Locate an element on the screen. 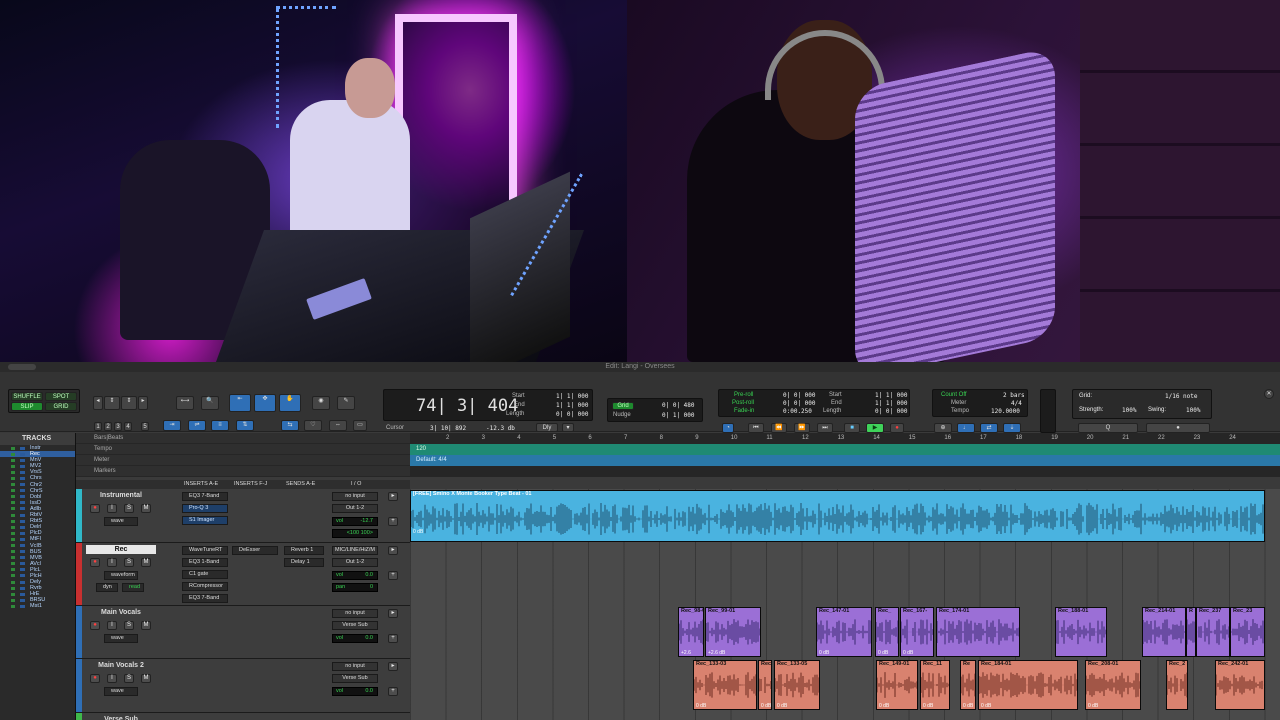 The image size is (1280, 720). zoom-preset-2: 2 is located at coordinates (108, 426).